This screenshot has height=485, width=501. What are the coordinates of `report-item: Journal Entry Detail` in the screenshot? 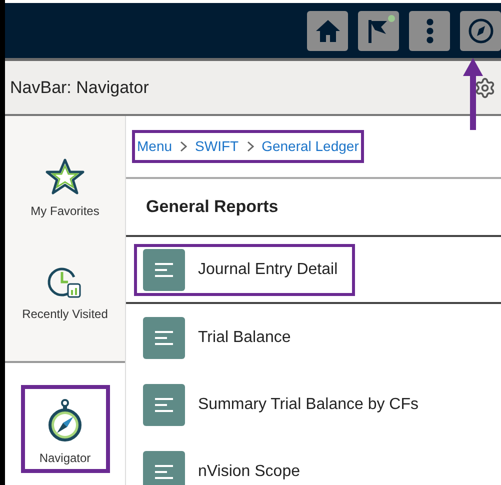 It's located at (244, 270).